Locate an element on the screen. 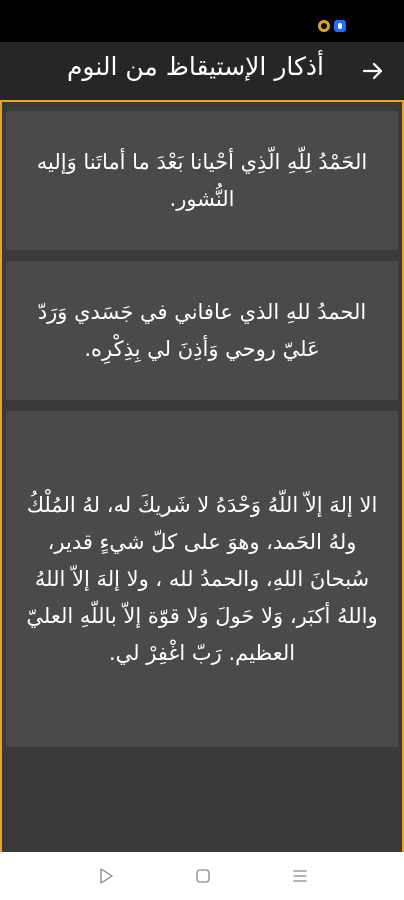 The image size is (404, 900). nav-home-button is located at coordinates (203, 876).